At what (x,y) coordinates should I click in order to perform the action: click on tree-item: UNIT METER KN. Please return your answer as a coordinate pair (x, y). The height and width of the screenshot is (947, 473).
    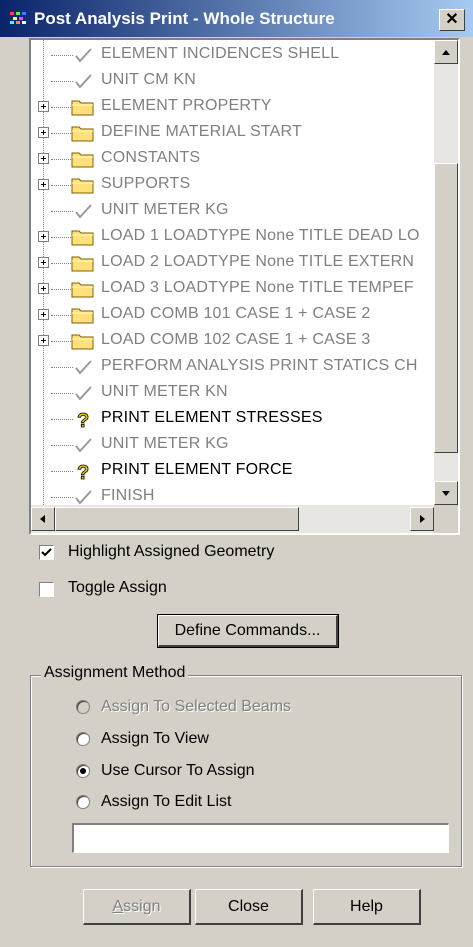
    Looking at the image, I should click on (232, 393).